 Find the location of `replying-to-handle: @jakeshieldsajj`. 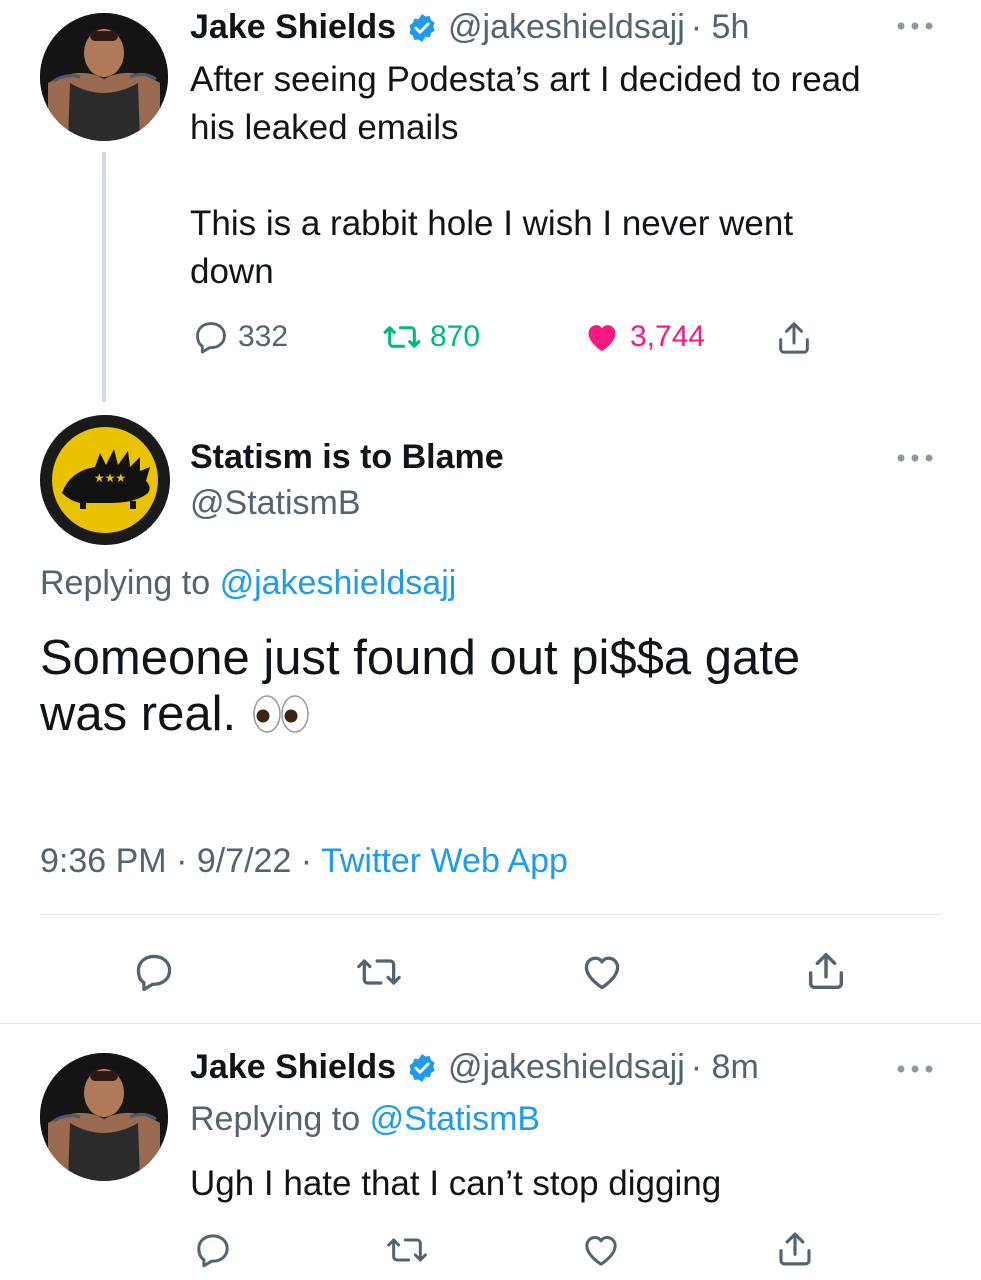

replying-to-handle: @jakeshieldsajj is located at coordinates (338, 583).